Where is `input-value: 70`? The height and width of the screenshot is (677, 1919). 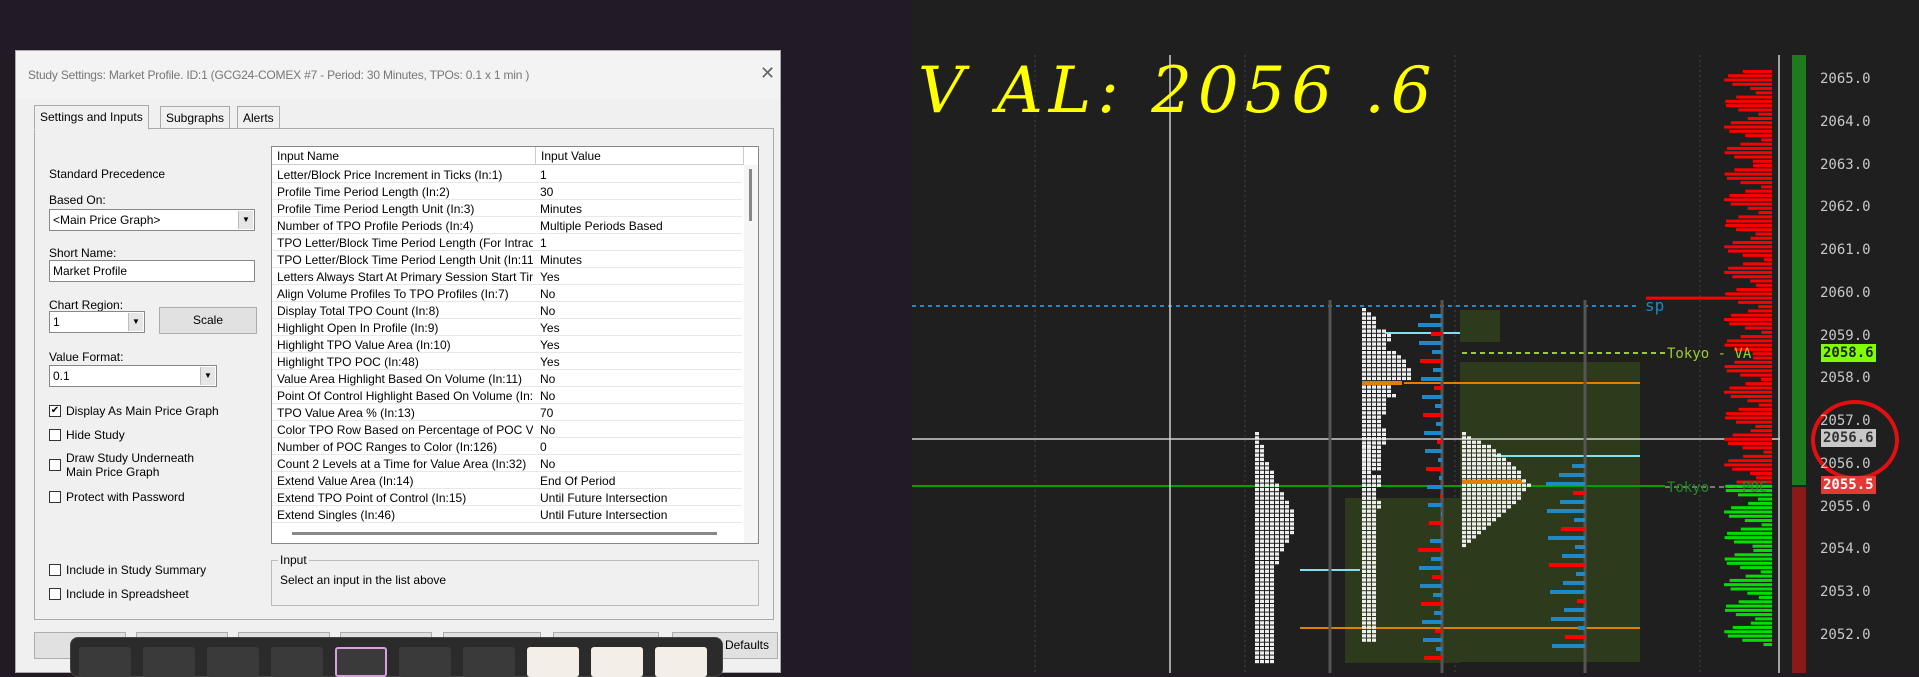
input-value: 70 is located at coordinates (547, 413).